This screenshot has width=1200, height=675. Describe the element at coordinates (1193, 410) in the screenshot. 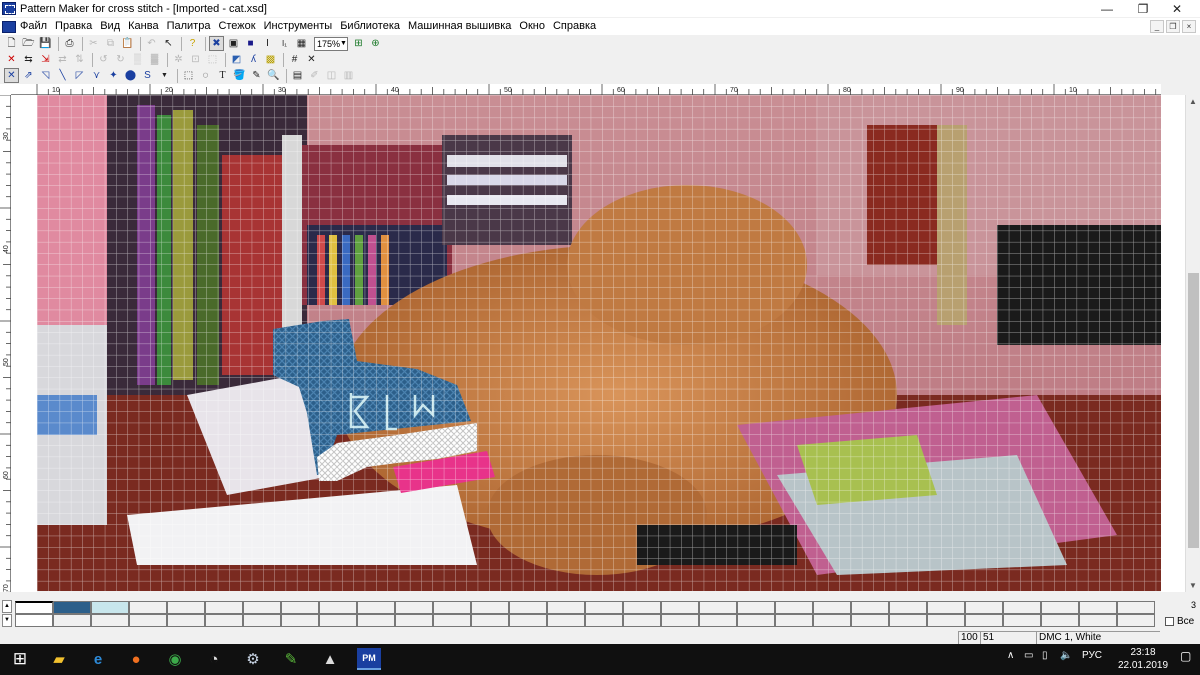

I see `scroll-thumb` at that location.